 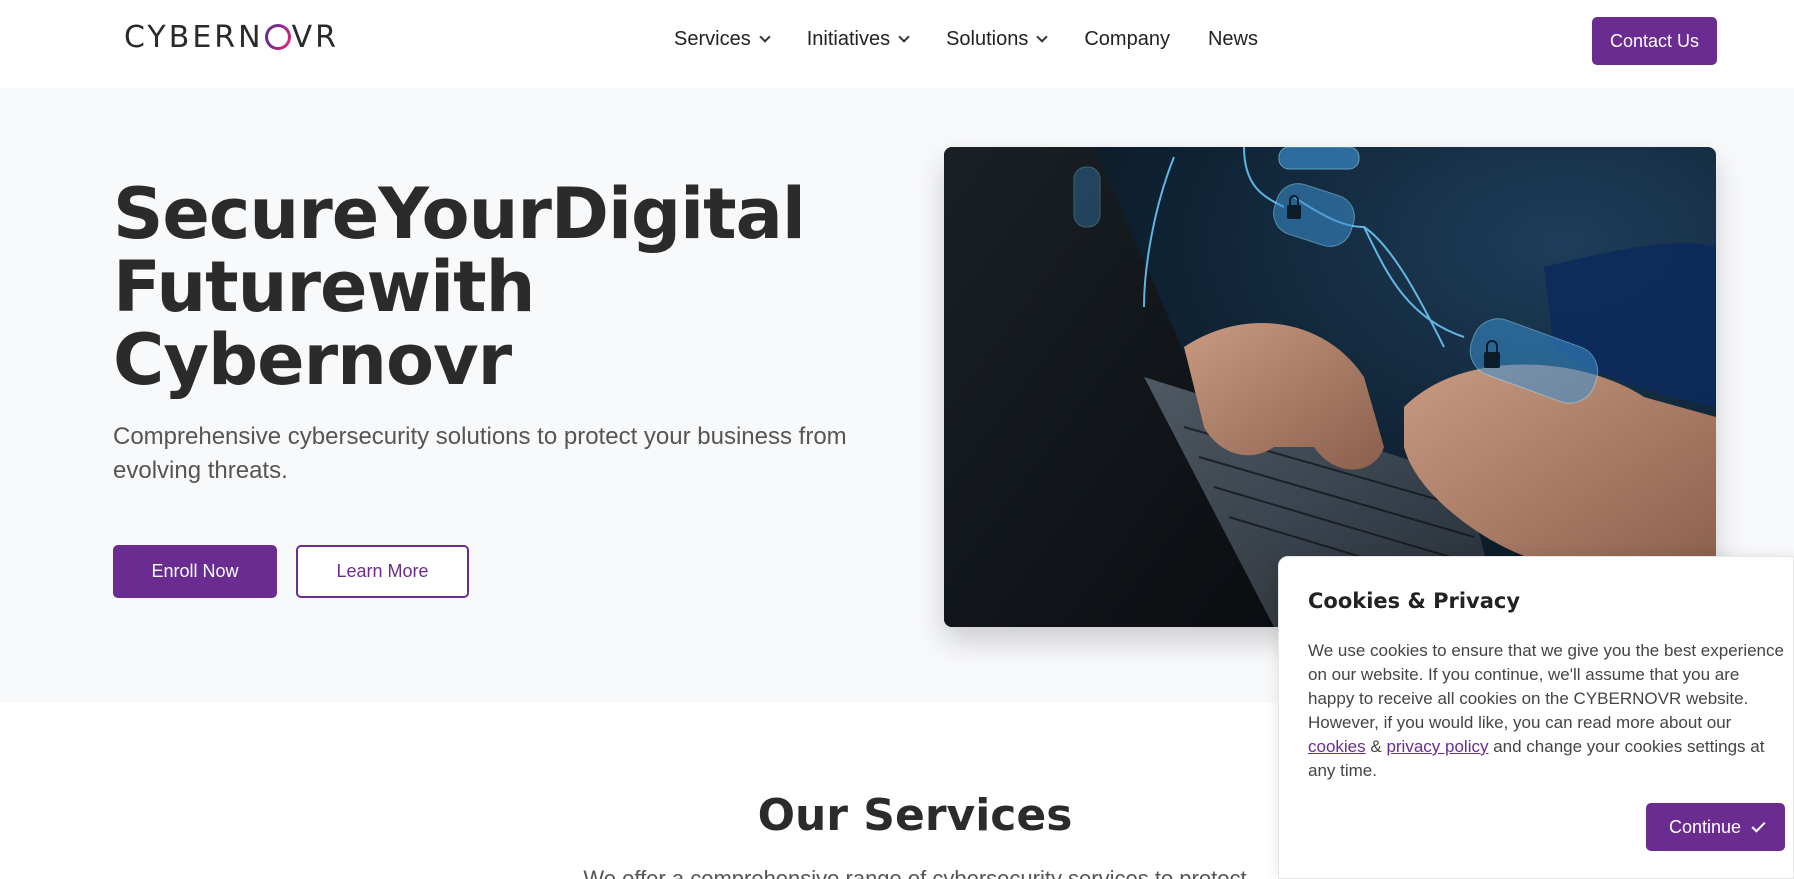 What do you see at coordinates (1758, 825) in the screenshot?
I see `check-icon` at bounding box center [1758, 825].